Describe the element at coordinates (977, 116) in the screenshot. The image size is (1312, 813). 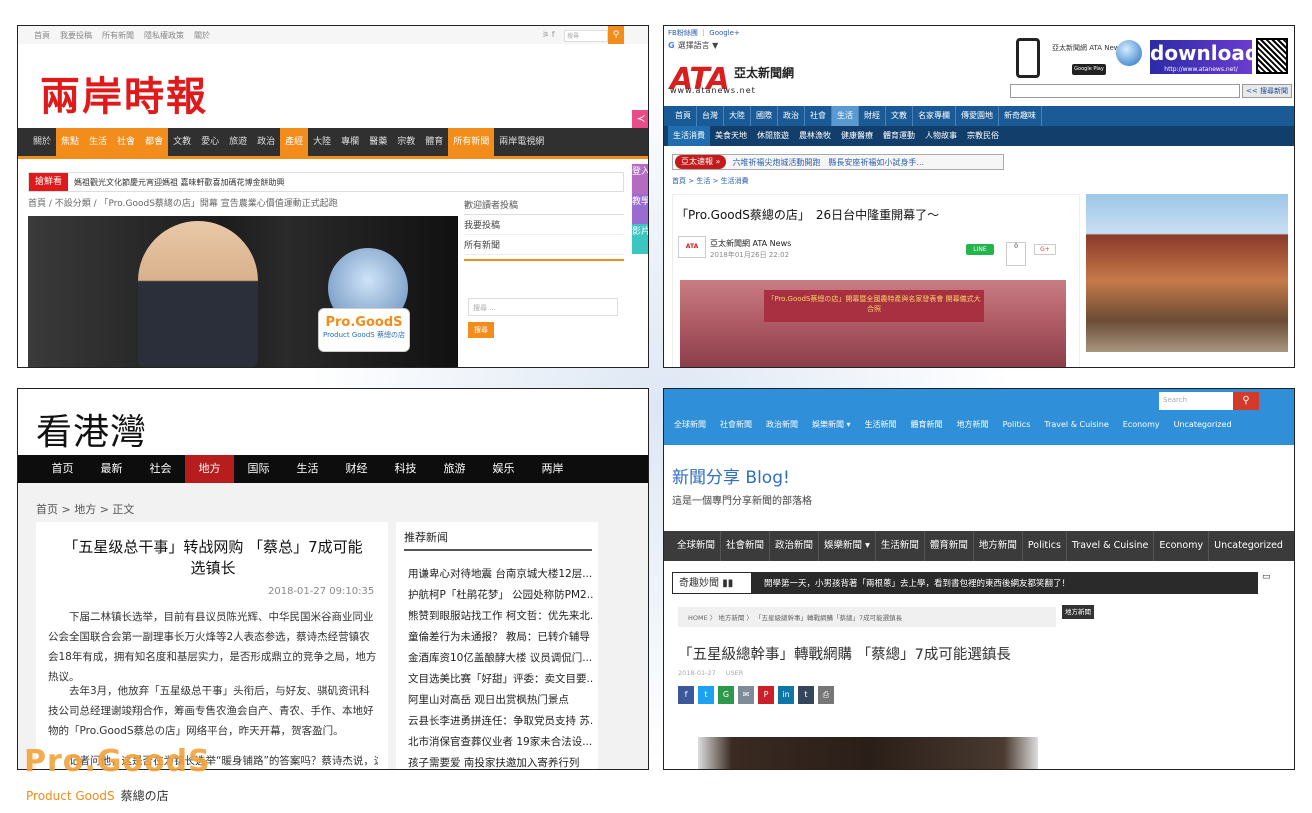
I see `nav-item: 傳愛園地` at that location.